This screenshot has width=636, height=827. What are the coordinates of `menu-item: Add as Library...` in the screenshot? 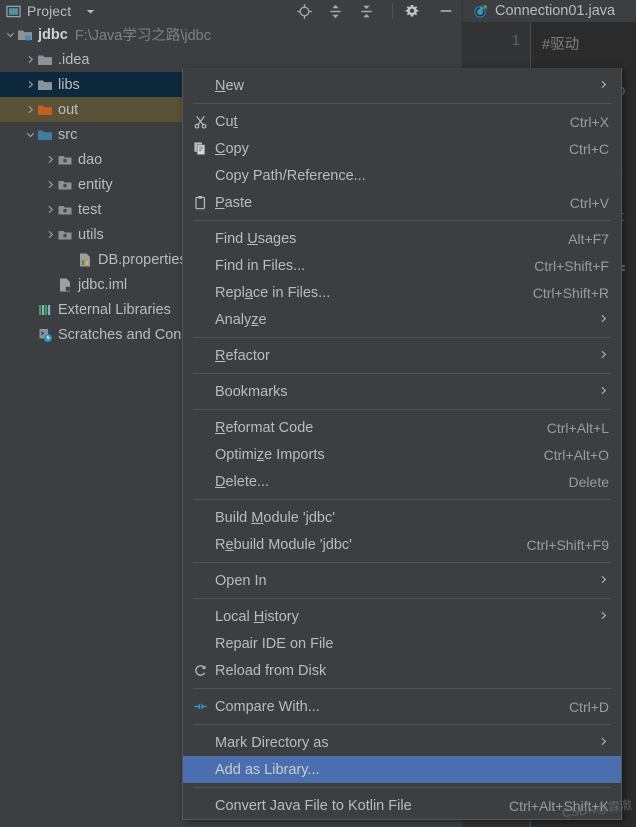 It's located at (402, 769).